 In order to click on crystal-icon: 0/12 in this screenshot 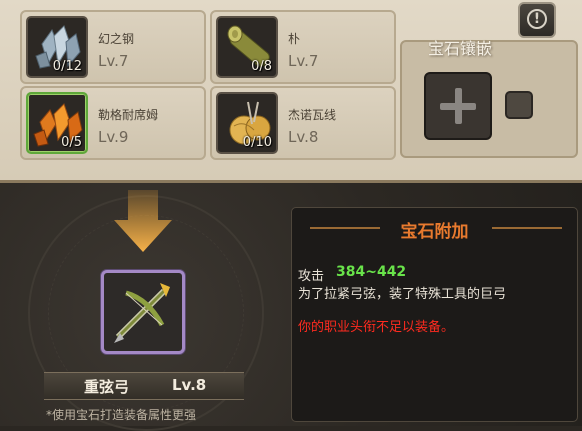, I will do `click(57, 47)`.